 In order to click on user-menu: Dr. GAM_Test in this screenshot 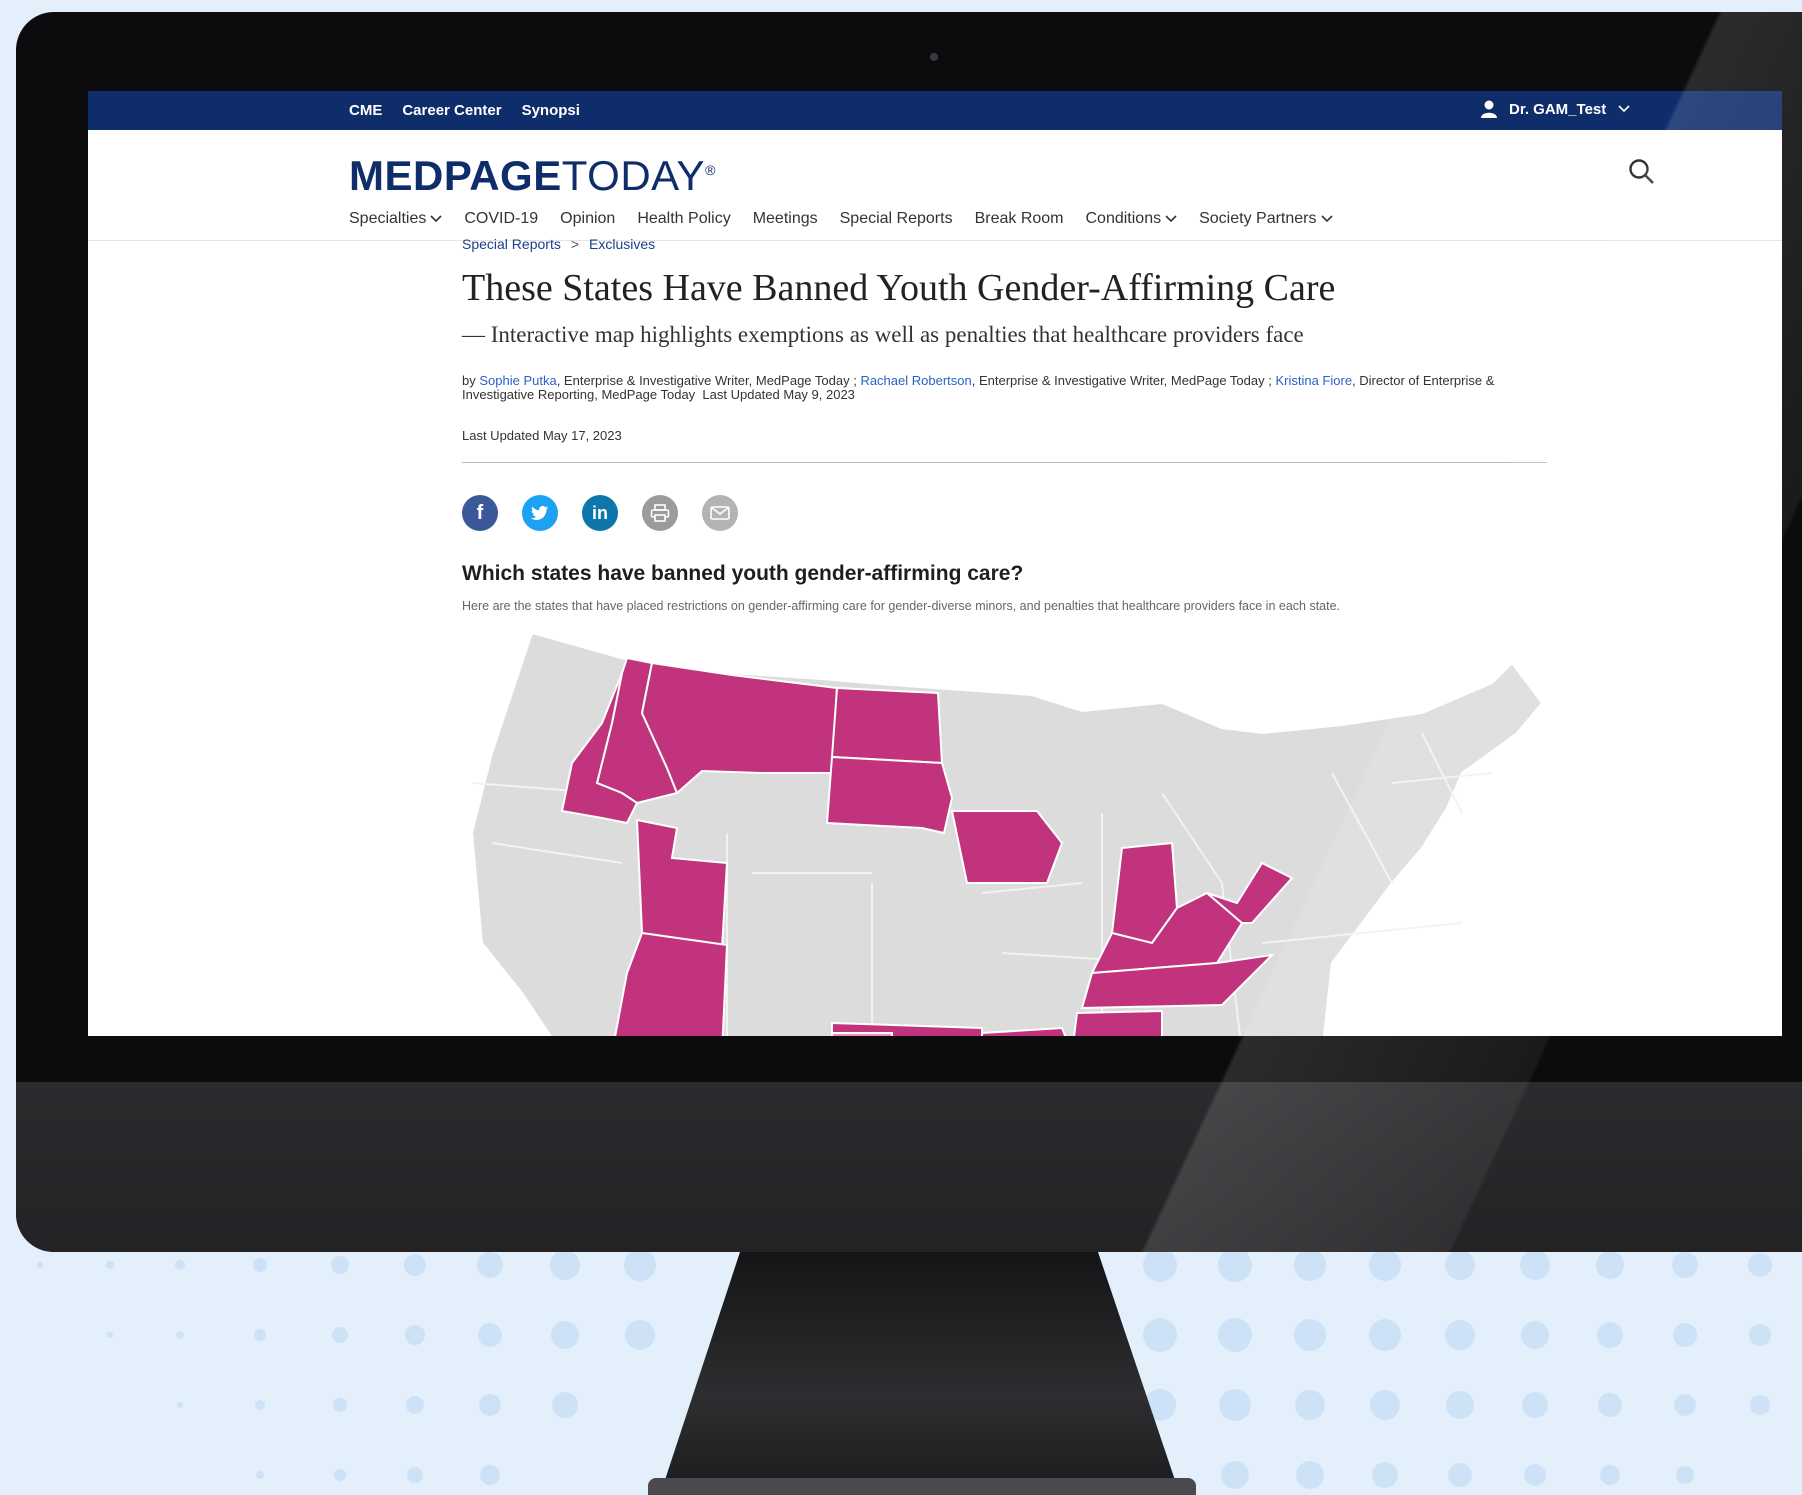, I will do `click(1555, 109)`.